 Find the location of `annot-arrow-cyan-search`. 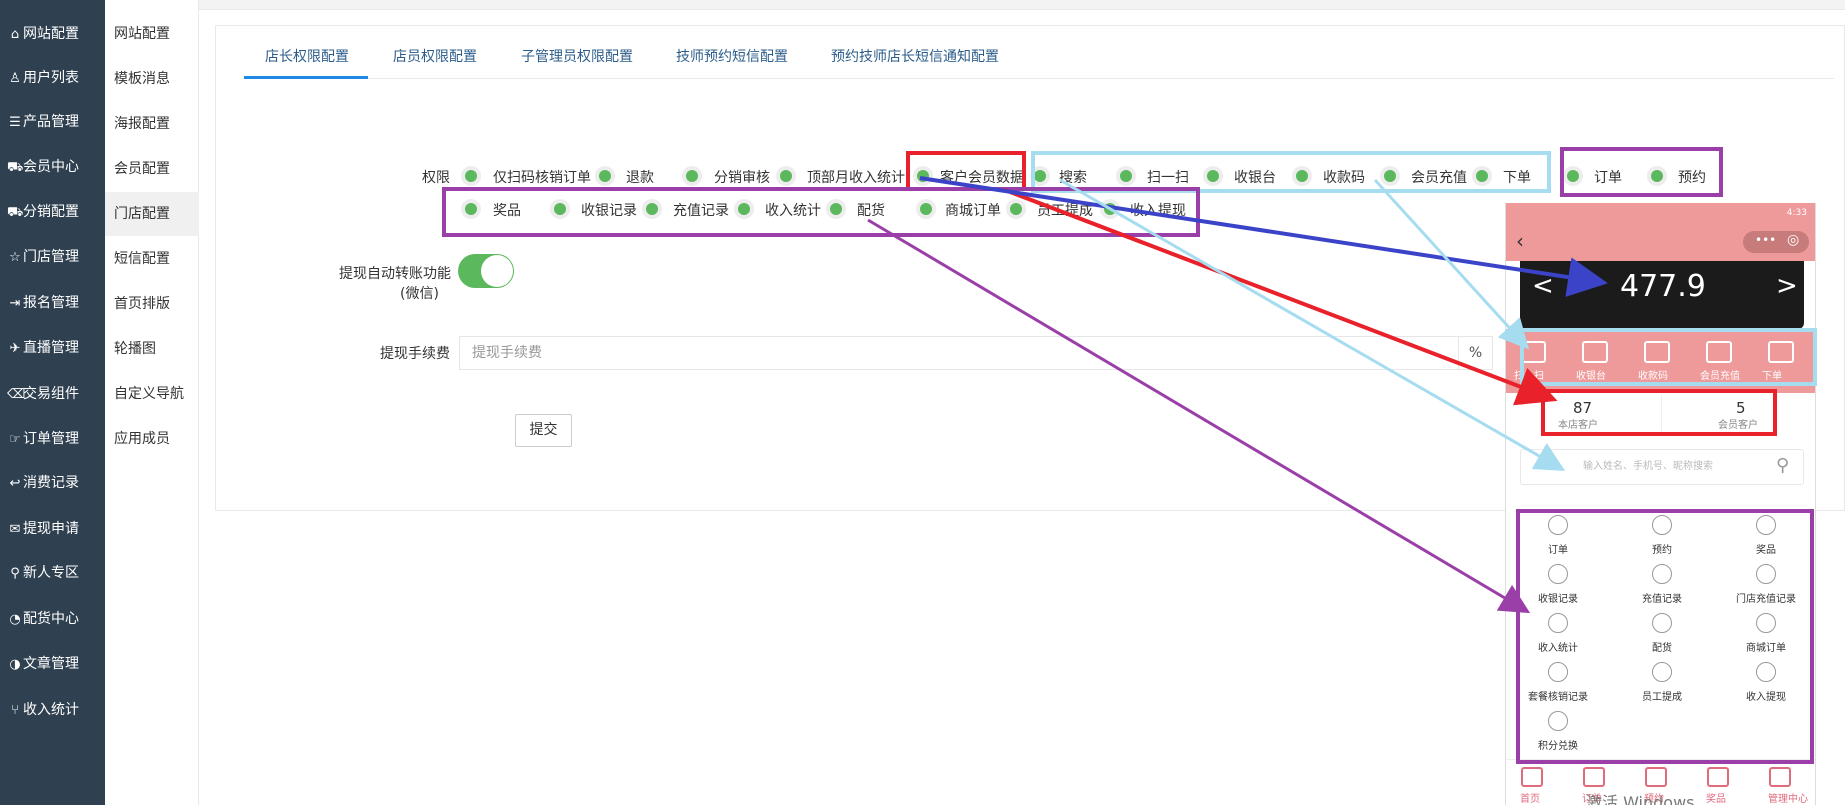

annot-arrow-cyan-search is located at coordinates (1312, 324).